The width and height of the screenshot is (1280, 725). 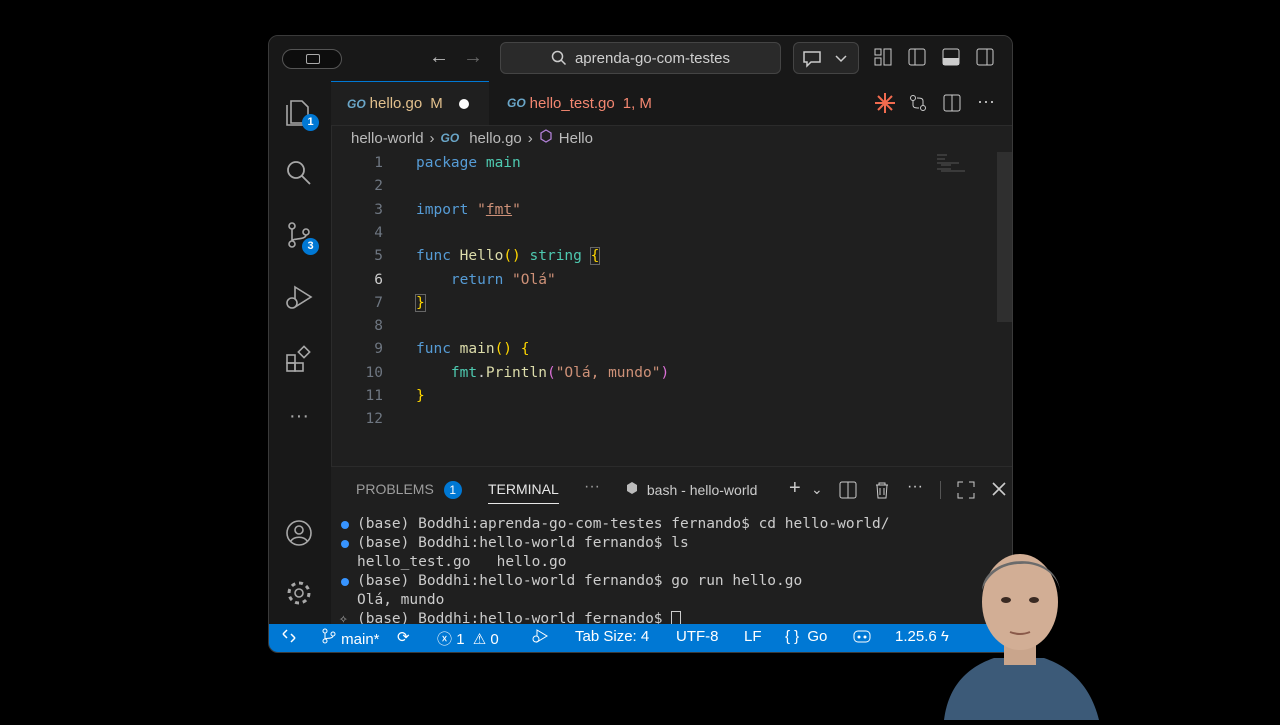 What do you see at coordinates (468, 638) in the screenshot?
I see `problems-indicator: ⓧ 1 ⚠ 0` at bounding box center [468, 638].